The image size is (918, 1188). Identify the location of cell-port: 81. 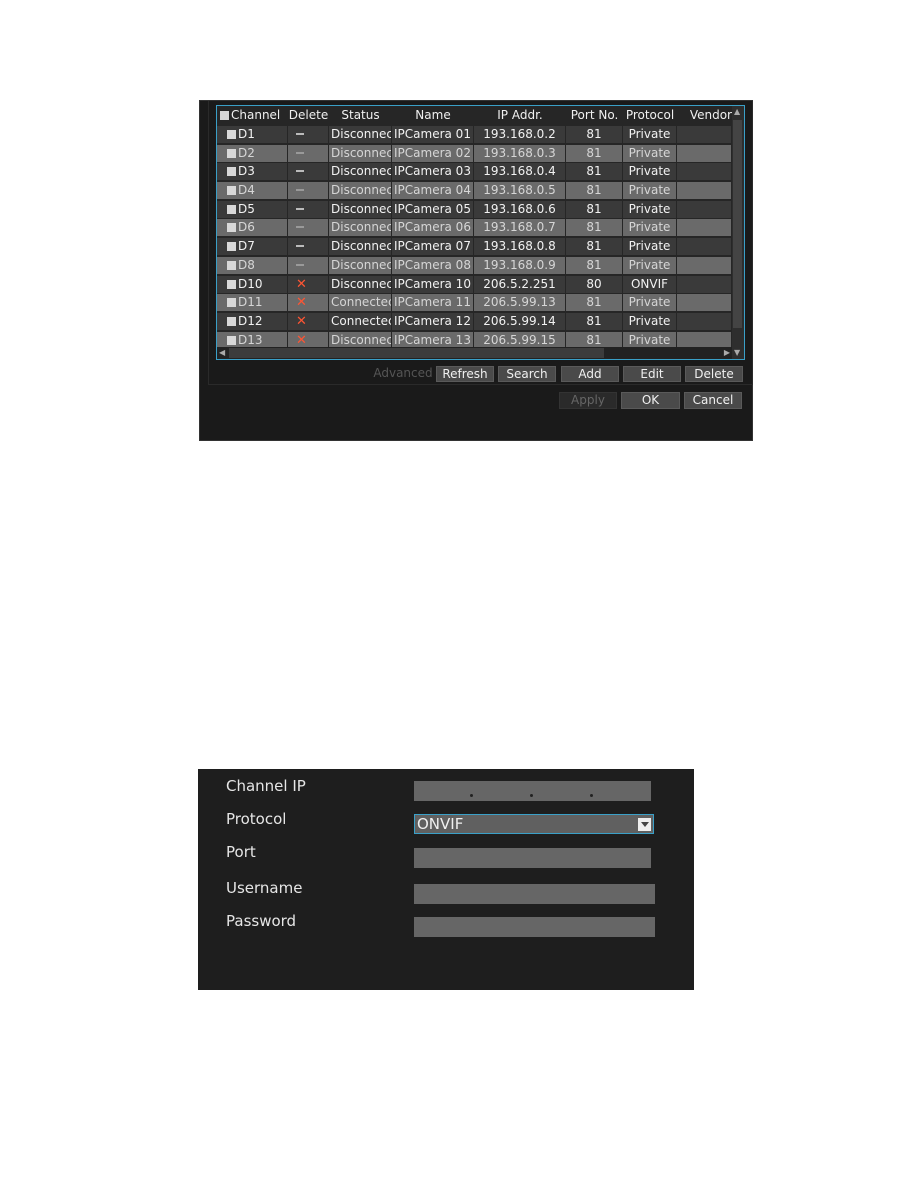
(594, 265).